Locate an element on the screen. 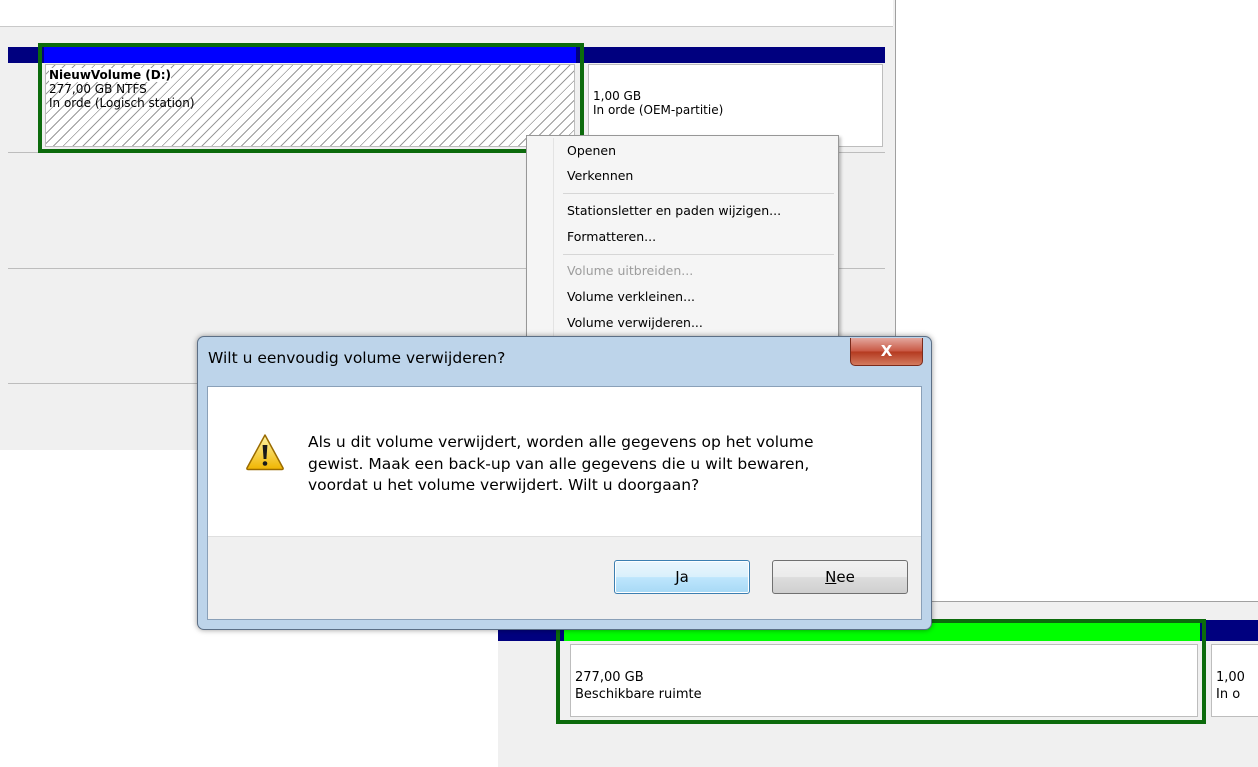 The height and width of the screenshot is (767, 1258). warning-icon is located at coordinates (265, 452).